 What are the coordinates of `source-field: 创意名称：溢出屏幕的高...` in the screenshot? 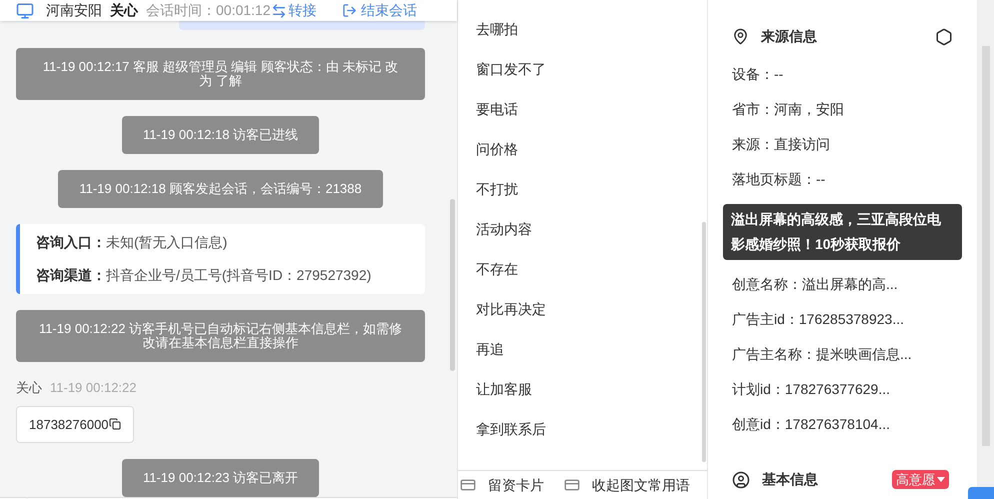 It's located at (842, 284).